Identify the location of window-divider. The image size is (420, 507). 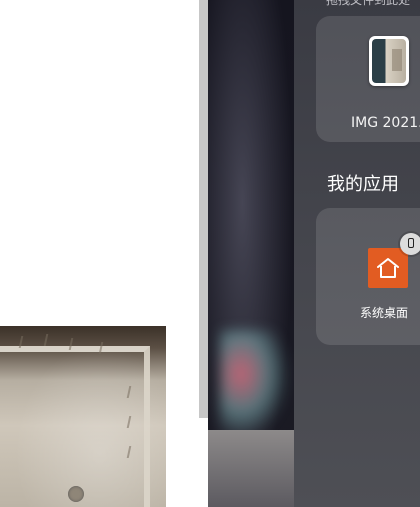
(203, 209).